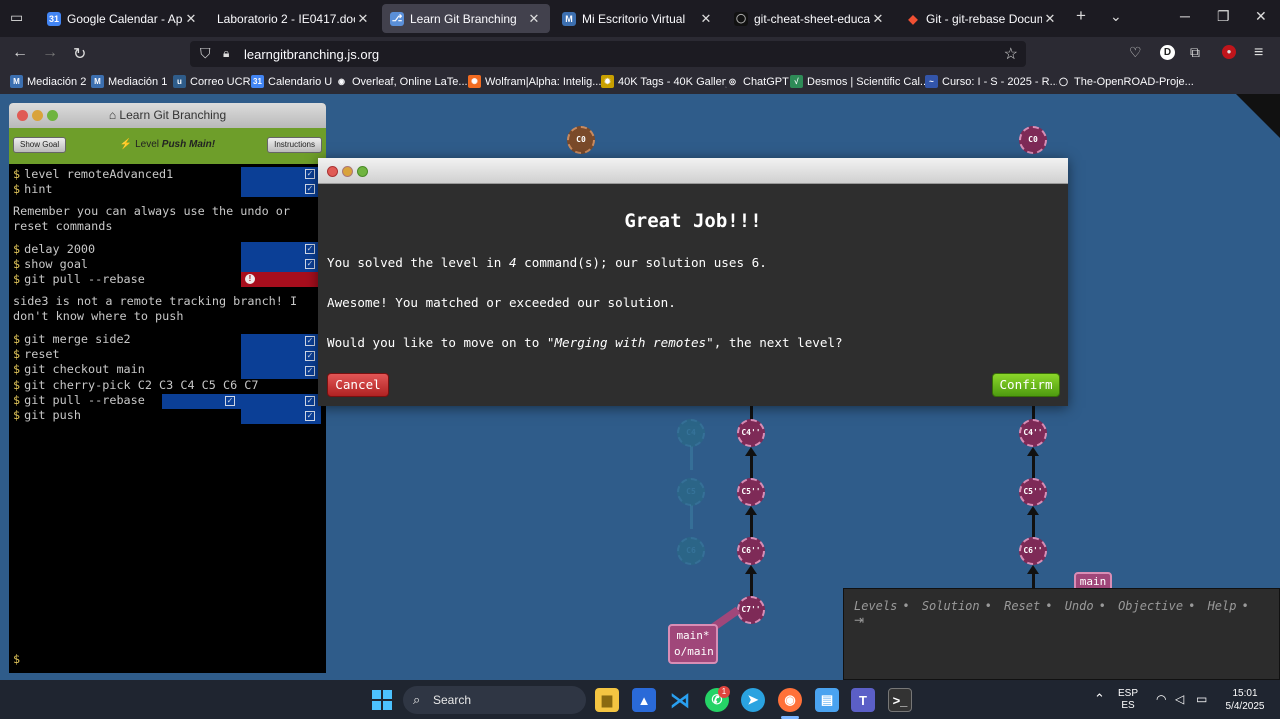 This screenshot has width=1280, height=719. Describe the element at coordinates (47, 415) in the screenshot. I see `command-line: $ git push` at that location.